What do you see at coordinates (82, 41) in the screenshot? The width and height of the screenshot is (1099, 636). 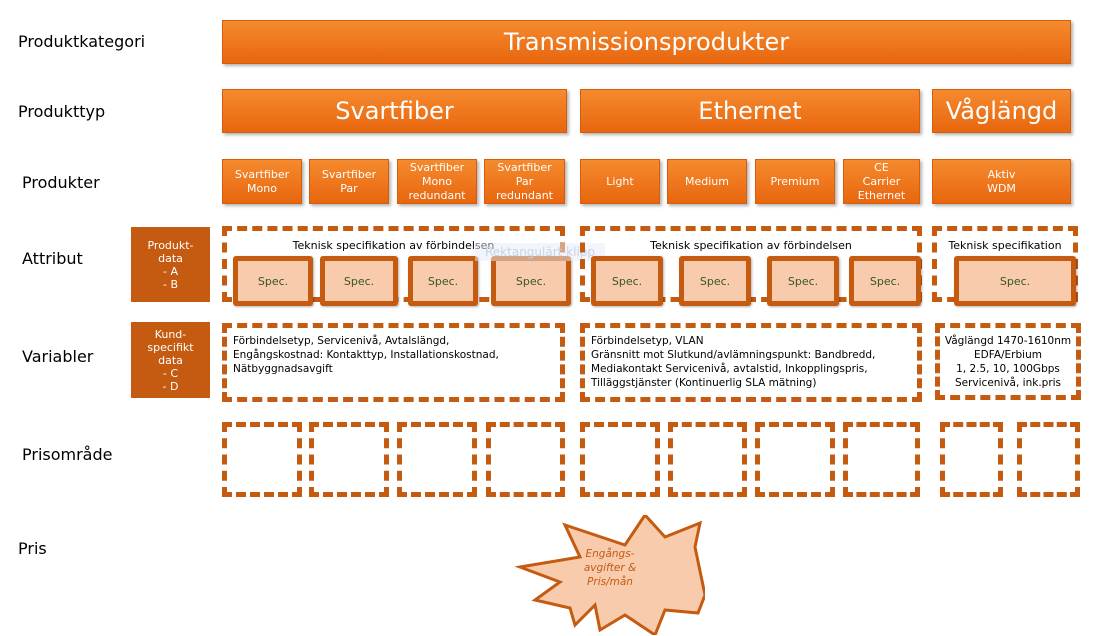 I see `row-label-produktkategori: Produktkategori` at bounding box center [82, 41].